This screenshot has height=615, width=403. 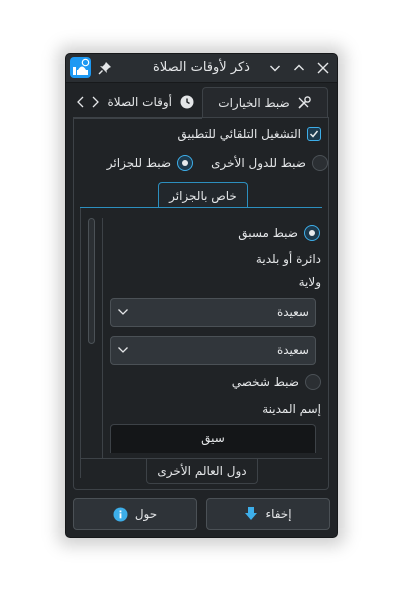 What do you see at coordinates (201, 68) in the screenshot?
I see `title-bar: ذكر لأوقات الصلاة` at bounding box center [201, 68].